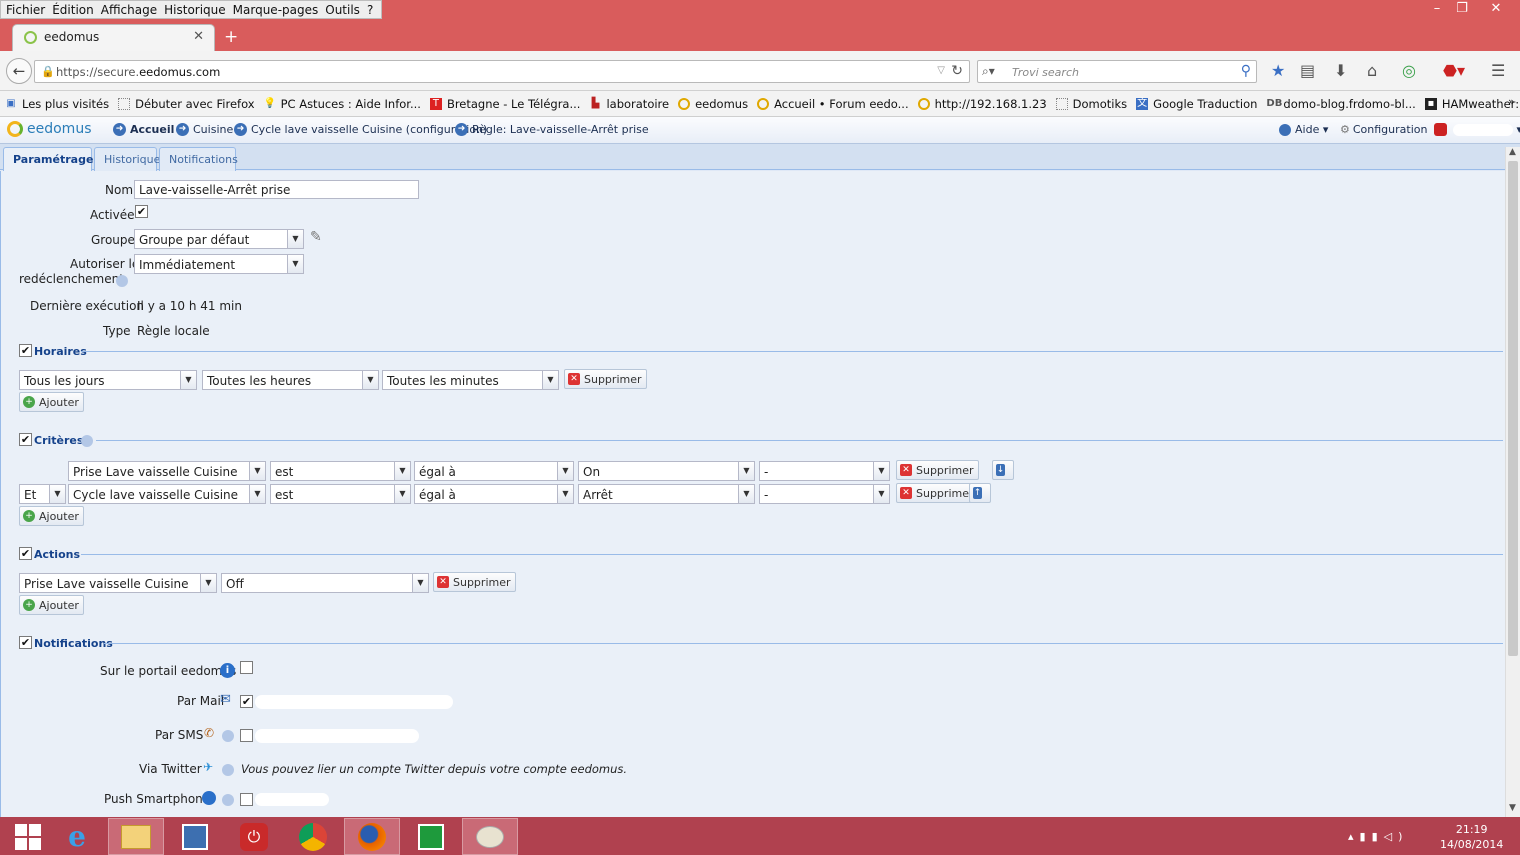 This screenshot has height=855, width=1520. What do you see at coordinates (1372, 70) in the screenshot?
I see `home-icon: ⌂` at bounding box center [1372, 70].